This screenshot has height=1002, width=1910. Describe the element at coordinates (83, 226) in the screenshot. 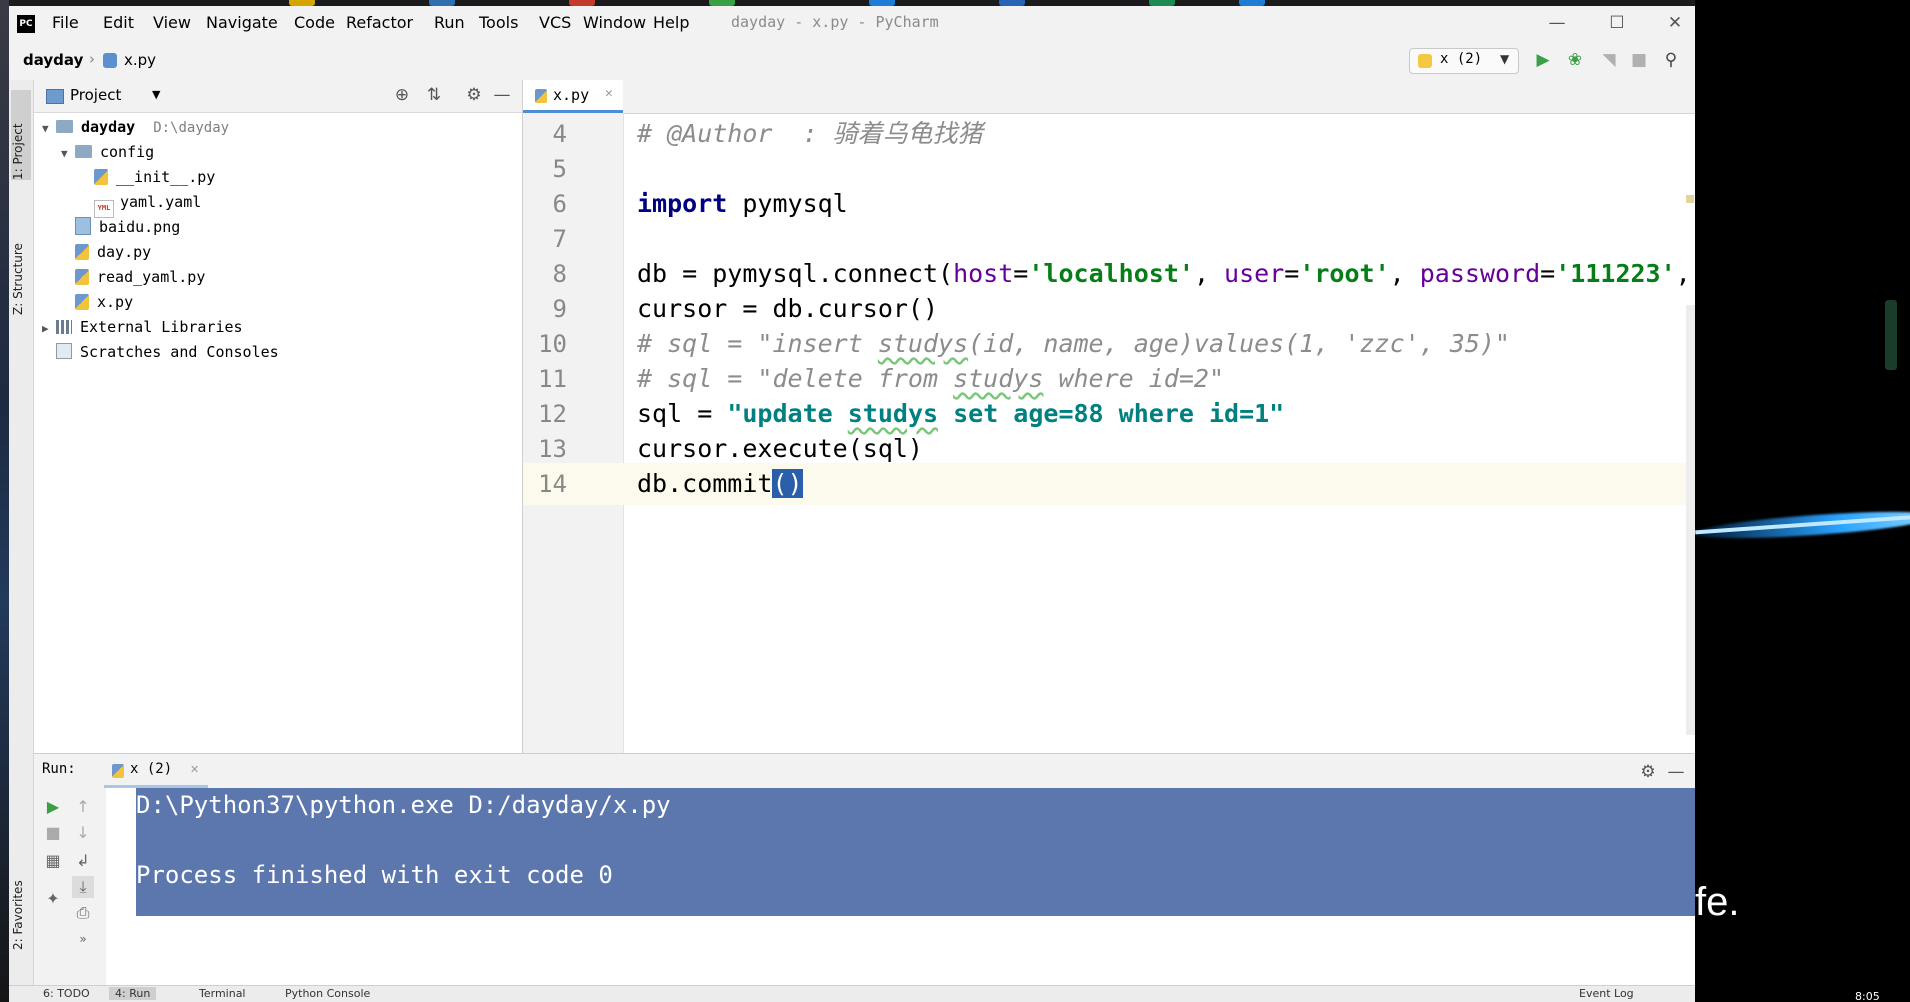

I see `png-icon` at that location.